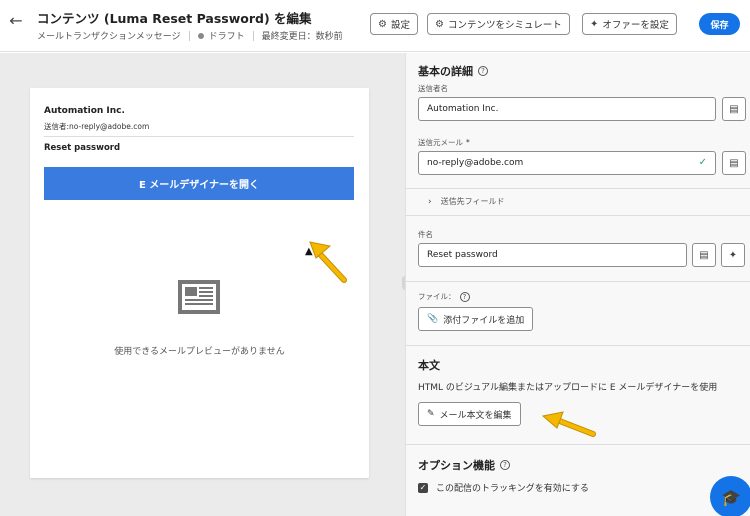 This screenshot has height=516, width=750. I want to click on preview-sender-line: 送信者:no-reply@adobe.com, so click(97, 126).